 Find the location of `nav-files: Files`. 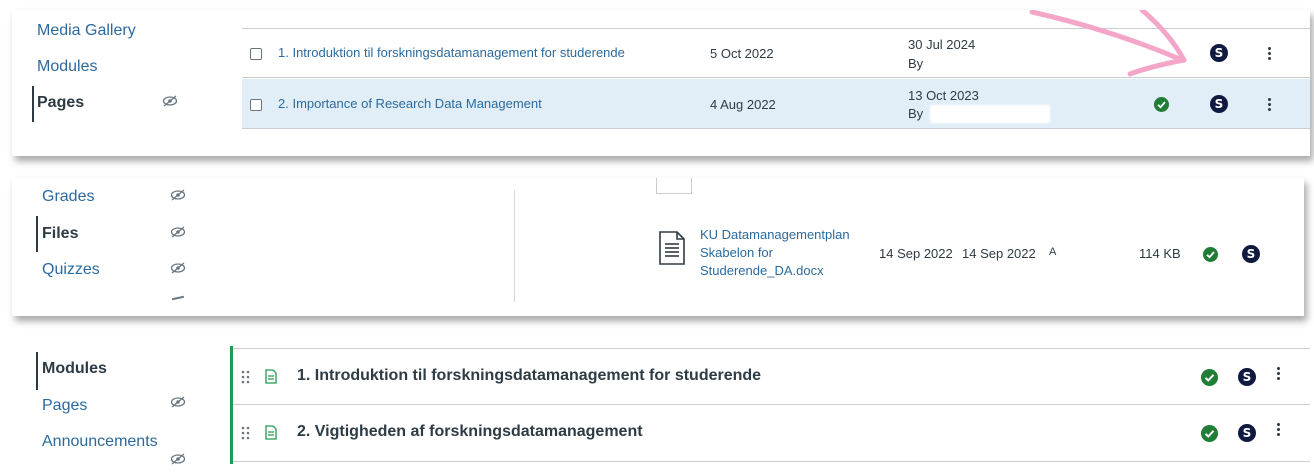

nav-files: Files is located at coordinates (60, 234).